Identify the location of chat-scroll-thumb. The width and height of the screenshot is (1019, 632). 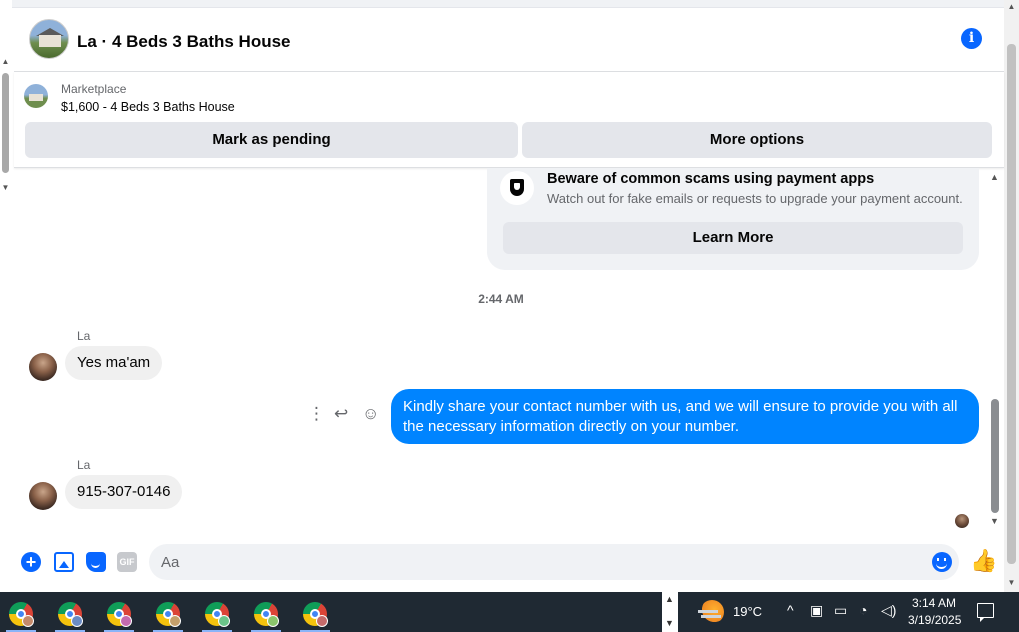
(995, 456).